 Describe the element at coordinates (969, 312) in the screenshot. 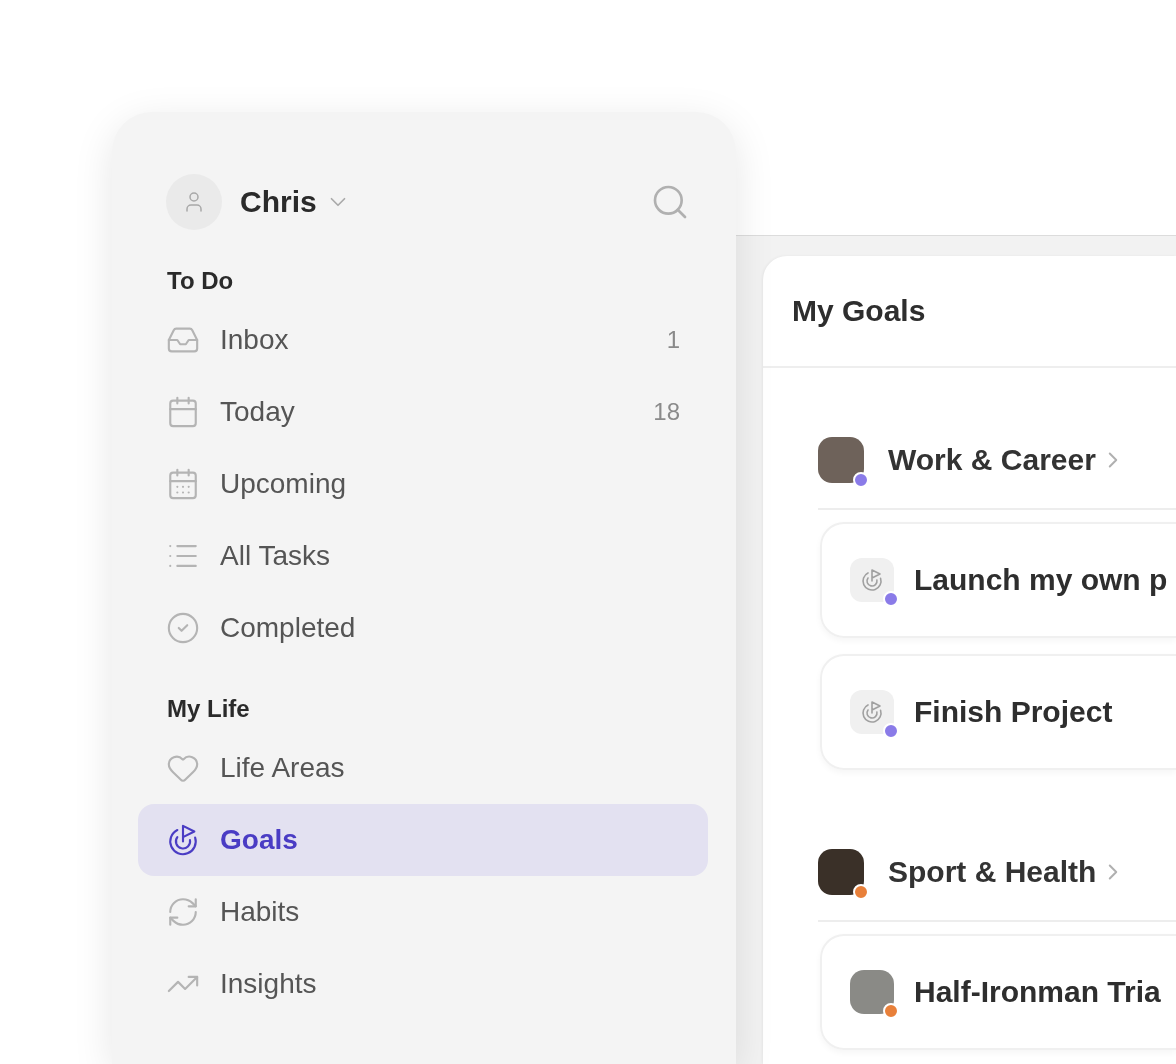

I see `card-title: My Goals` at that location.